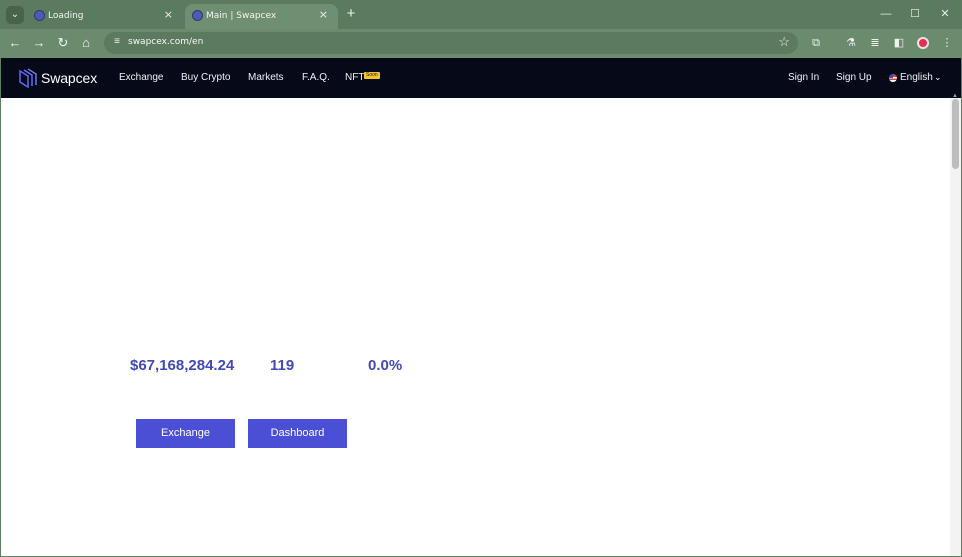 This screenshot has height=557, width=962. I want to click on stat-volume: $67,168,284.24, so click(182, 365).